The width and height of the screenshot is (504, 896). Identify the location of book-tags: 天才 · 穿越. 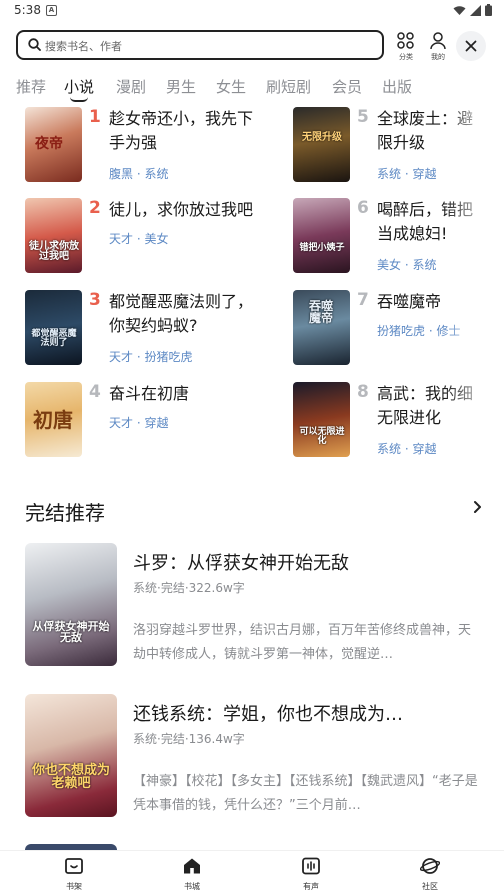
(139, 423).